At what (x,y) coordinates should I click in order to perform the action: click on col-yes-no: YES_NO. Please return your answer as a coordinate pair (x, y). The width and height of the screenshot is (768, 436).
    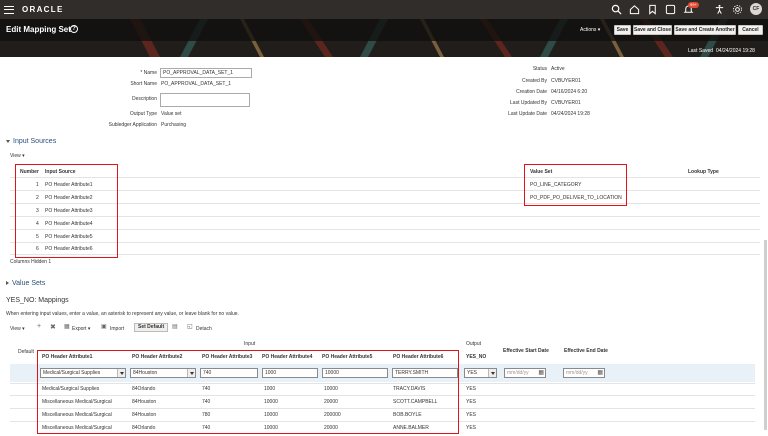
    Looking at the image, I should click on (476, 357).